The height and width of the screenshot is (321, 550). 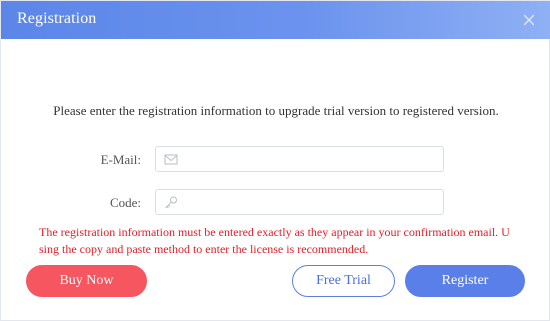 I want to click on code-label: Code:, so click(x=125, y=202).